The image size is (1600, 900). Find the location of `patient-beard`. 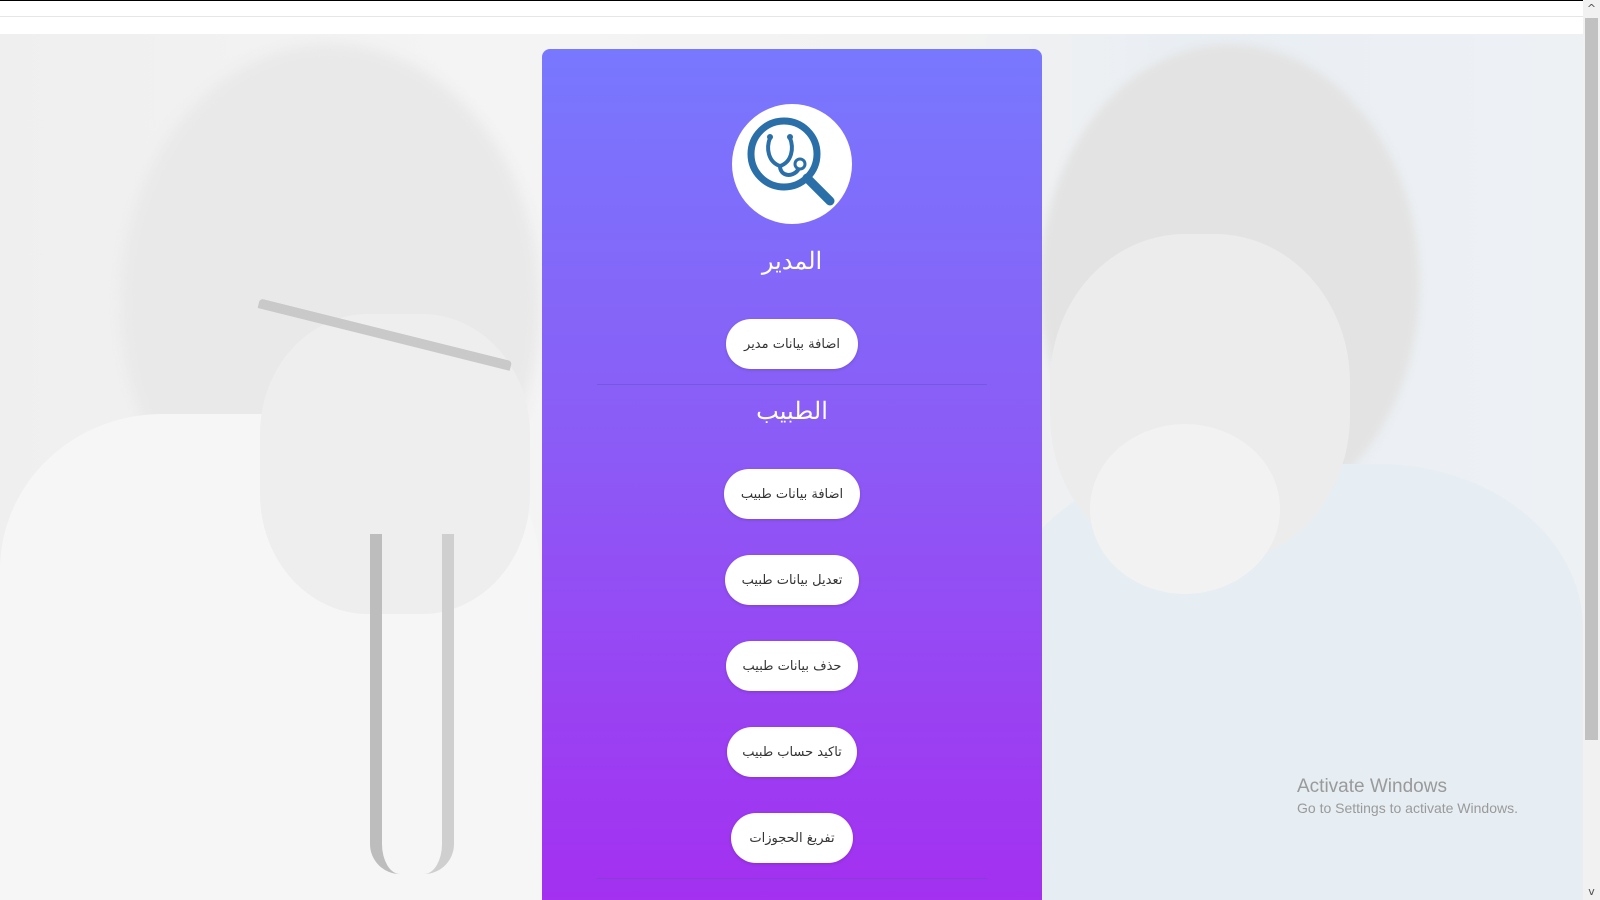

patient-beard is located at coordinates (1185, 509).